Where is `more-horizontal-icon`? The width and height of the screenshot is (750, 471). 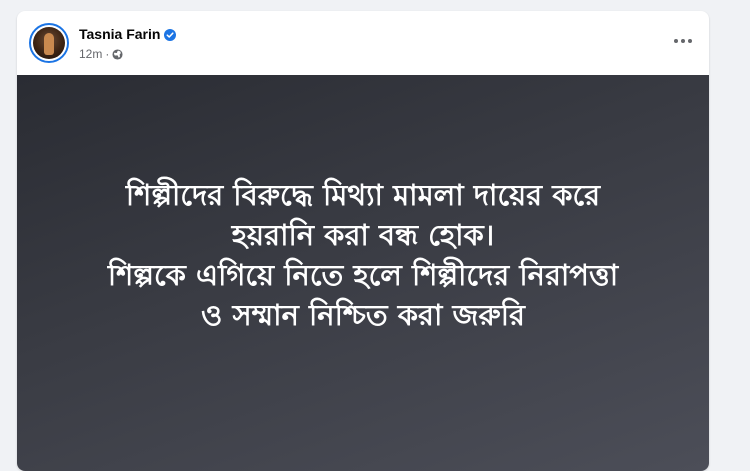 more-horizontal-icon is located at coordinates (683, 41).